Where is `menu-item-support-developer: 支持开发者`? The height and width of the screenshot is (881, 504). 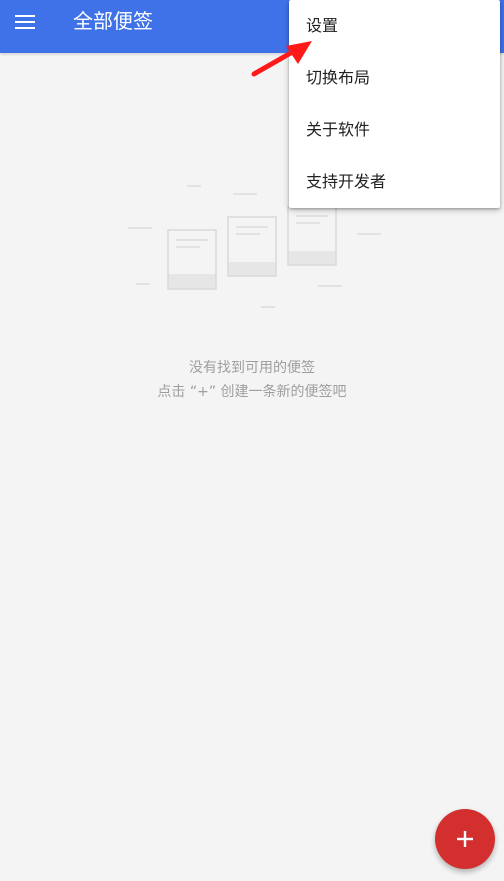
menu-item-support-developer: 支持开发者 is located at coordinates (394, 182).